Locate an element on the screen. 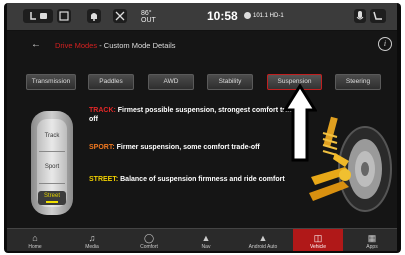 The width and height of the screenshot is (405, 255). suspension-mode-selector: Track Sport Street is located at coordinates (52, 163).